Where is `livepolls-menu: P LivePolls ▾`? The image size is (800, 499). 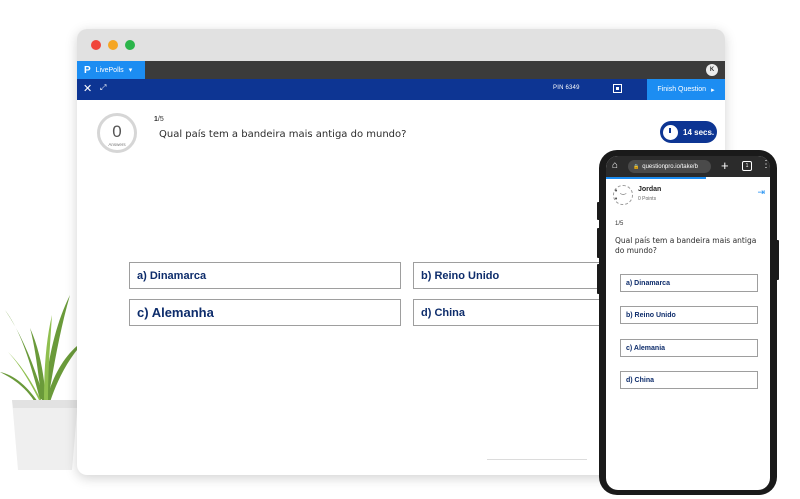 livepolls-menu: P LivePolls ▾ is located at coordinates (111, 70).